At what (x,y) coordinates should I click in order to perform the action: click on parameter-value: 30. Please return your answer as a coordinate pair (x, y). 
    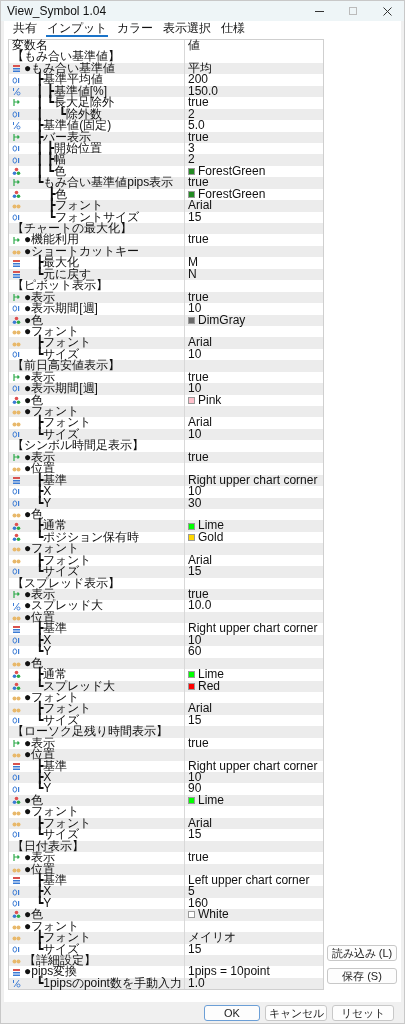
    Looking at the image, I should click on (195, 503).